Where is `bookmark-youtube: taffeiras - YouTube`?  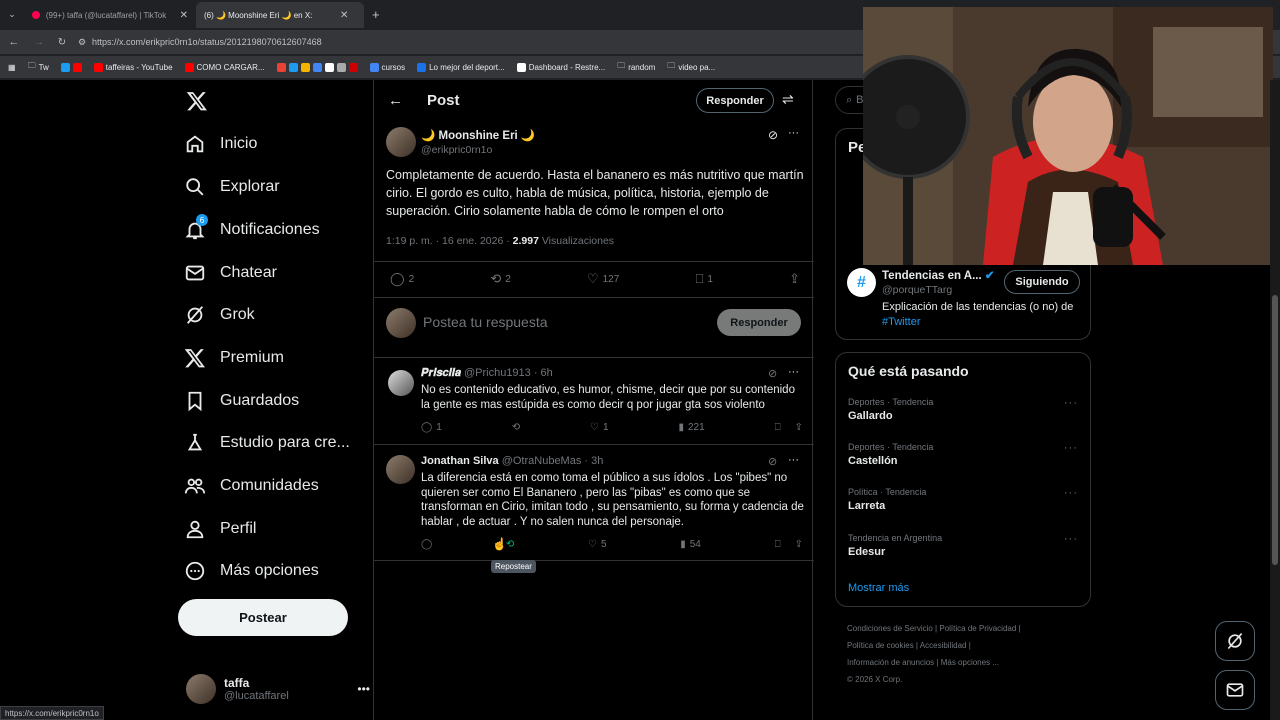 bookmark-youtube: taffeiras - YouTube is located at coordinates (133, 67).